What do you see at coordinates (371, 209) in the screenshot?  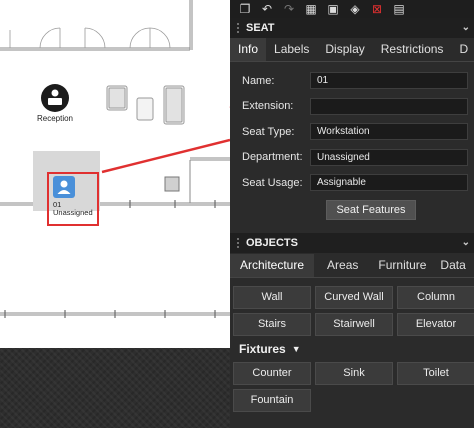 I see `seat-features-button: Seat Features` at bounding box center [371, 209].